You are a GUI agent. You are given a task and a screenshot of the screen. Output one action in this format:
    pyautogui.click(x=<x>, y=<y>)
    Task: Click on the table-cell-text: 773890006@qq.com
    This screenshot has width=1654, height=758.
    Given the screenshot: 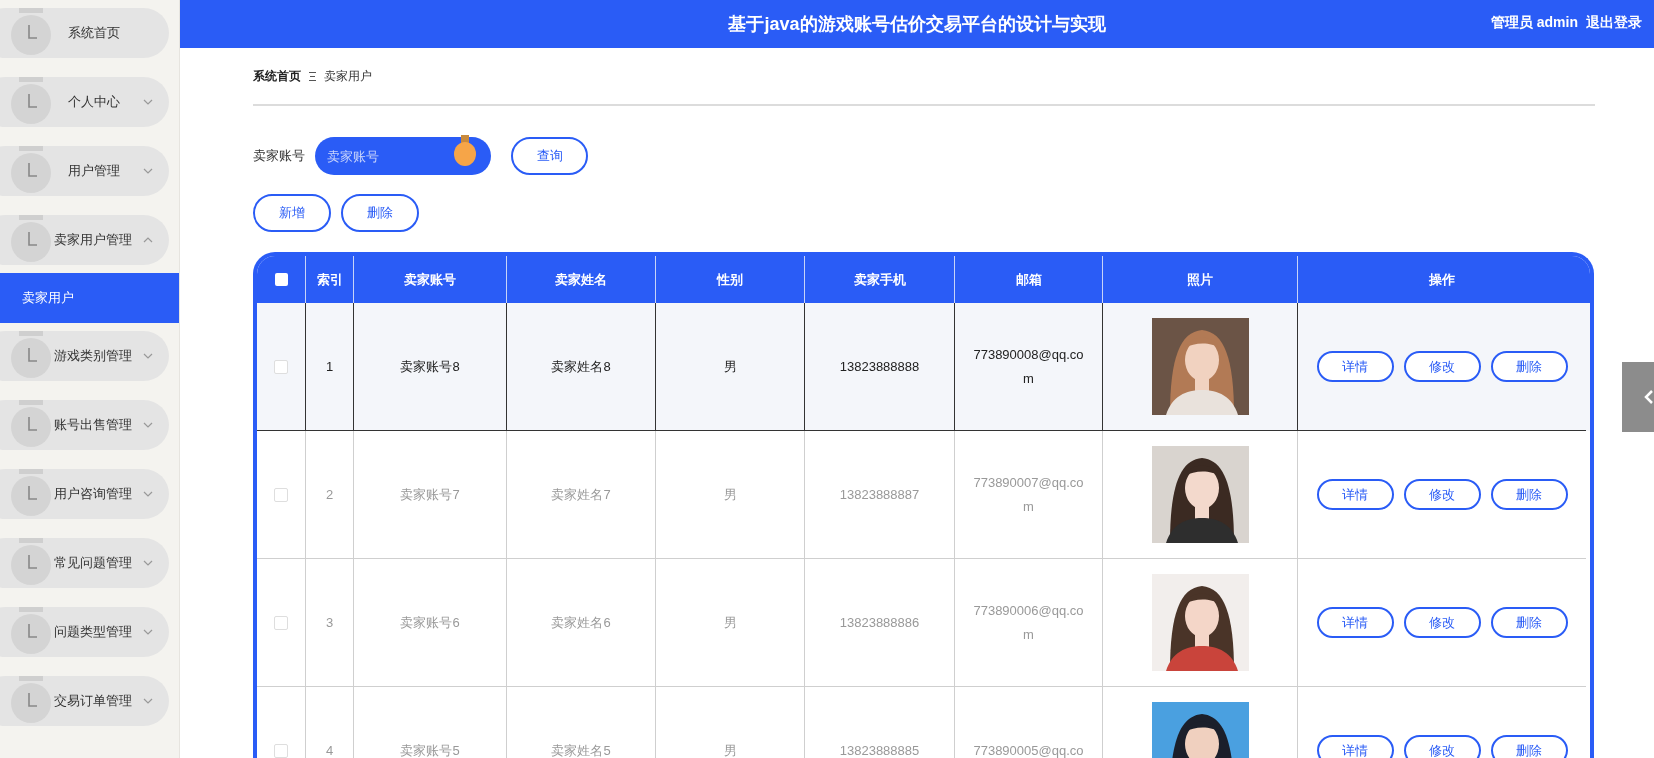 What is the action you would take?
    pyautogui.click(x=1028, y=622)
    